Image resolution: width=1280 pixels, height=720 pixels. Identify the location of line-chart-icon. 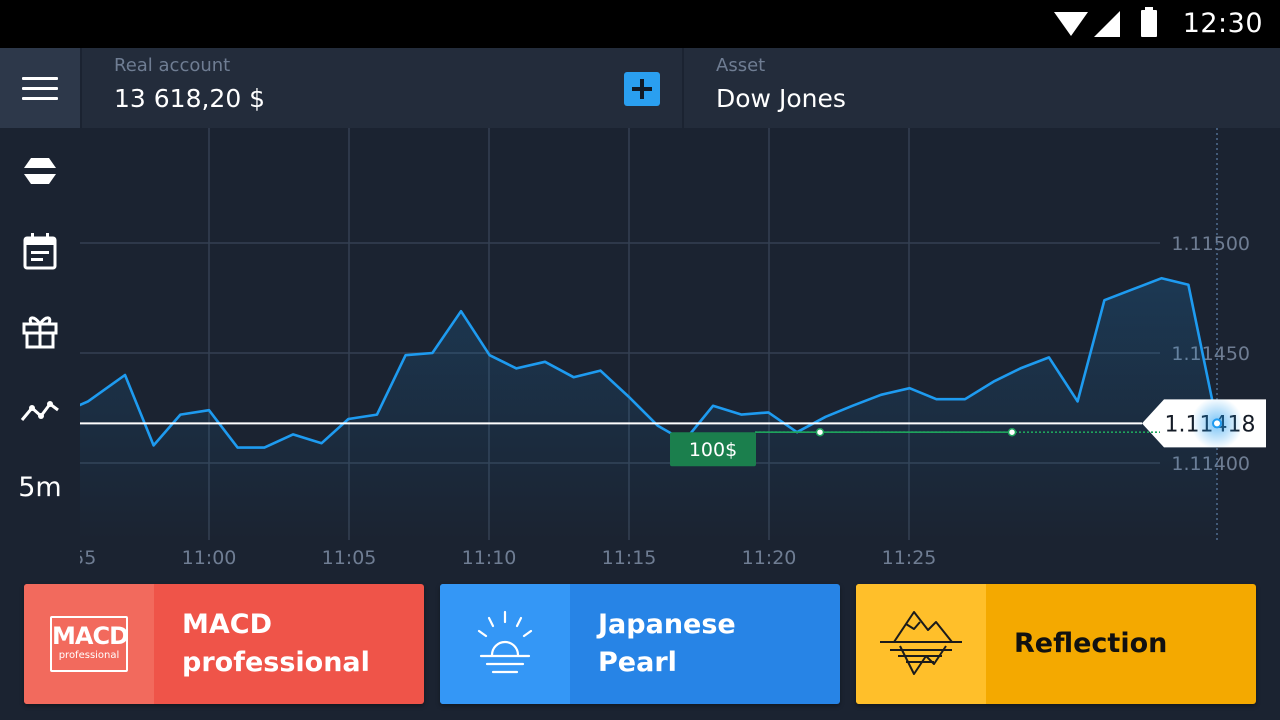
(39, 411).